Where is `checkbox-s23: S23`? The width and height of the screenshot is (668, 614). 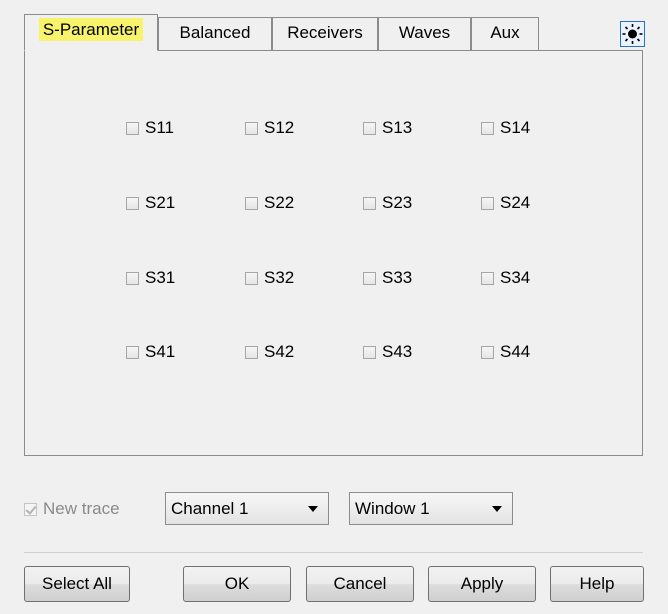
checkbox-s23: S23 is located at coordinates (387, 203).